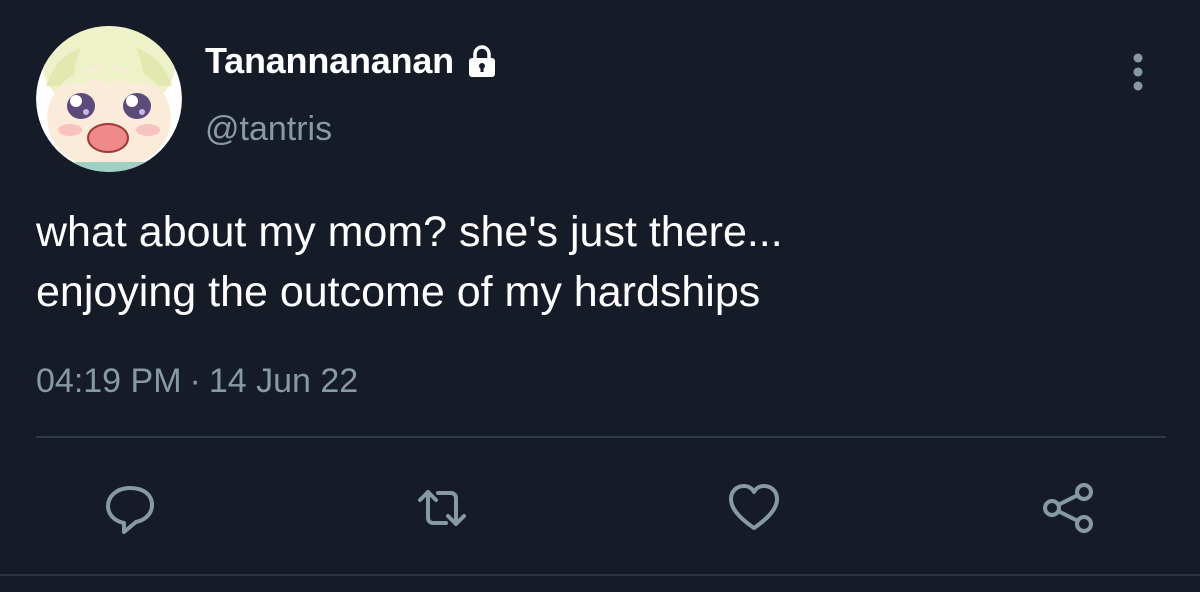 This screenshot has width=1200, height=592. I want to click on reply-button, so click(130, 508).